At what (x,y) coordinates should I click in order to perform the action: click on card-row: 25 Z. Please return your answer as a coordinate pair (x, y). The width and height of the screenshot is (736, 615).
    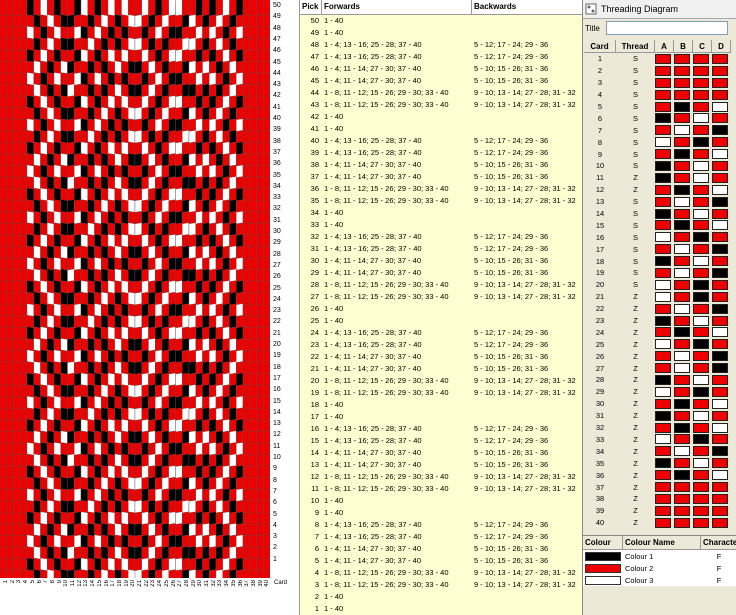
    Looking at the image, I should click on (657, 344).